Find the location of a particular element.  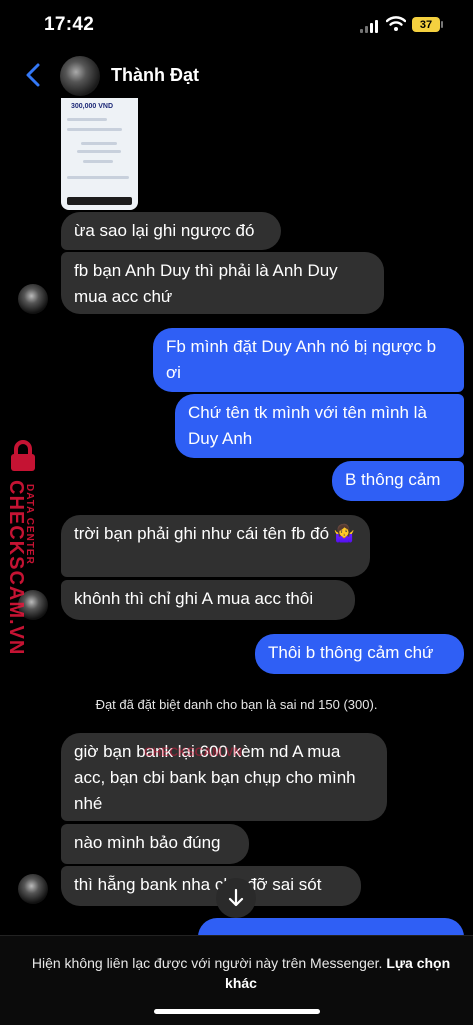

scroll-to-bottom-button is located at coordinates (236, 898).